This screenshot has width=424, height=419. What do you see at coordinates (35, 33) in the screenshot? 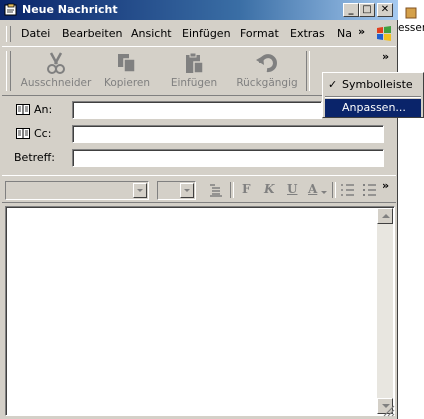
I see `menu-datei: Datei` at bounding box center [35, 33].